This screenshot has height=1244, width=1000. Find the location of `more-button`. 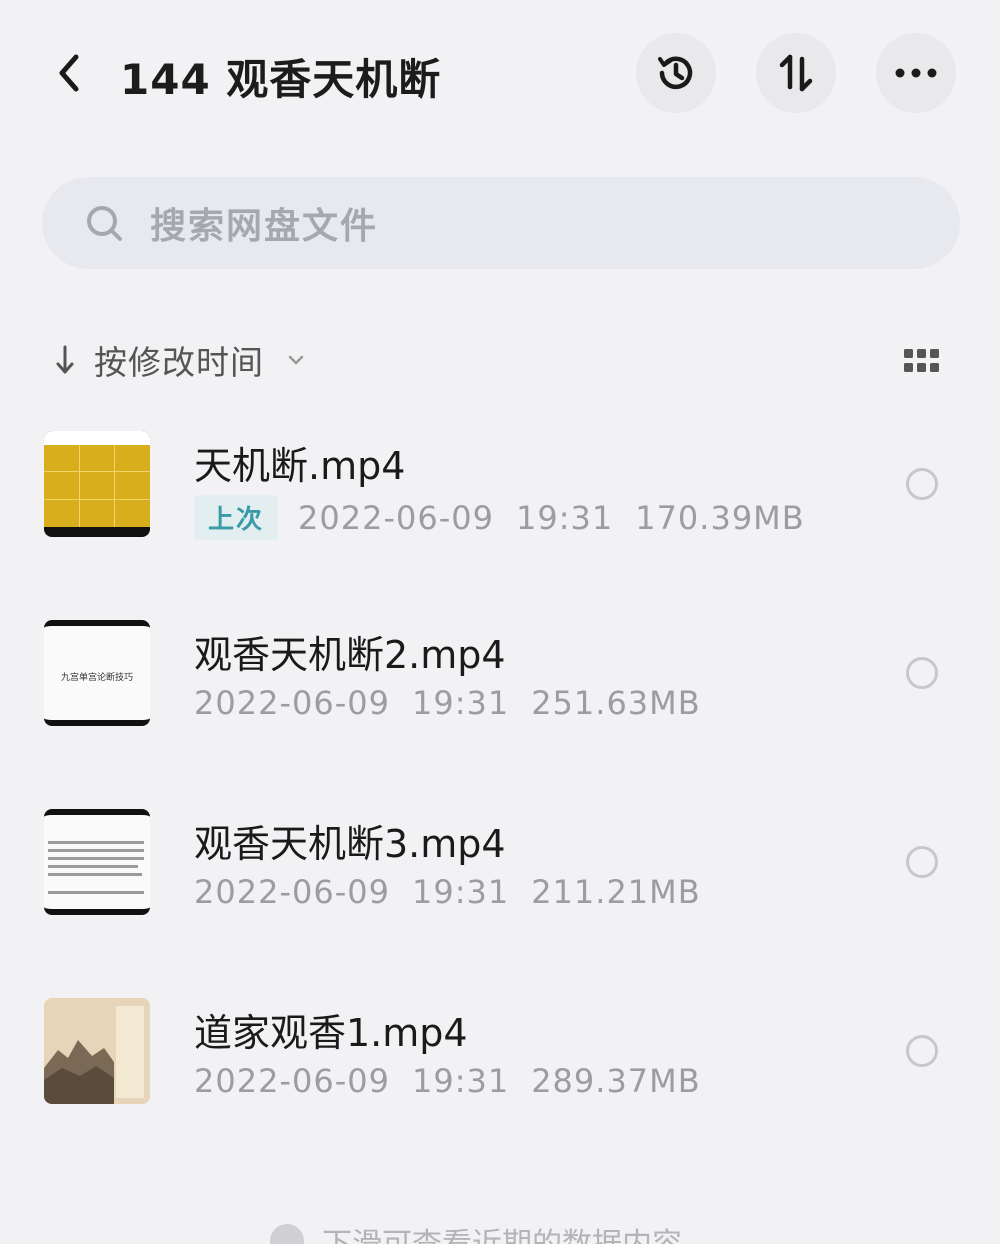

more-button is located at coordinates (916, 73).